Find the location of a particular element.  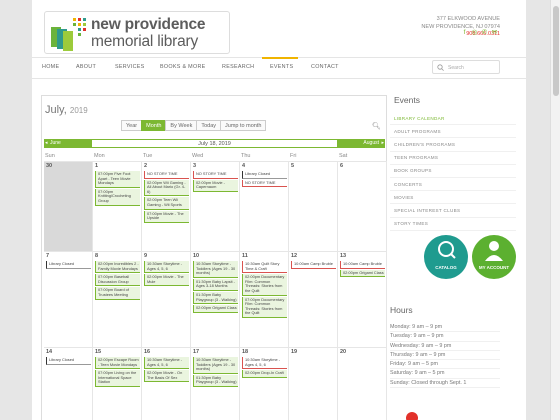

calendar-day-cell: 5 is located at coordinates (313, 206).